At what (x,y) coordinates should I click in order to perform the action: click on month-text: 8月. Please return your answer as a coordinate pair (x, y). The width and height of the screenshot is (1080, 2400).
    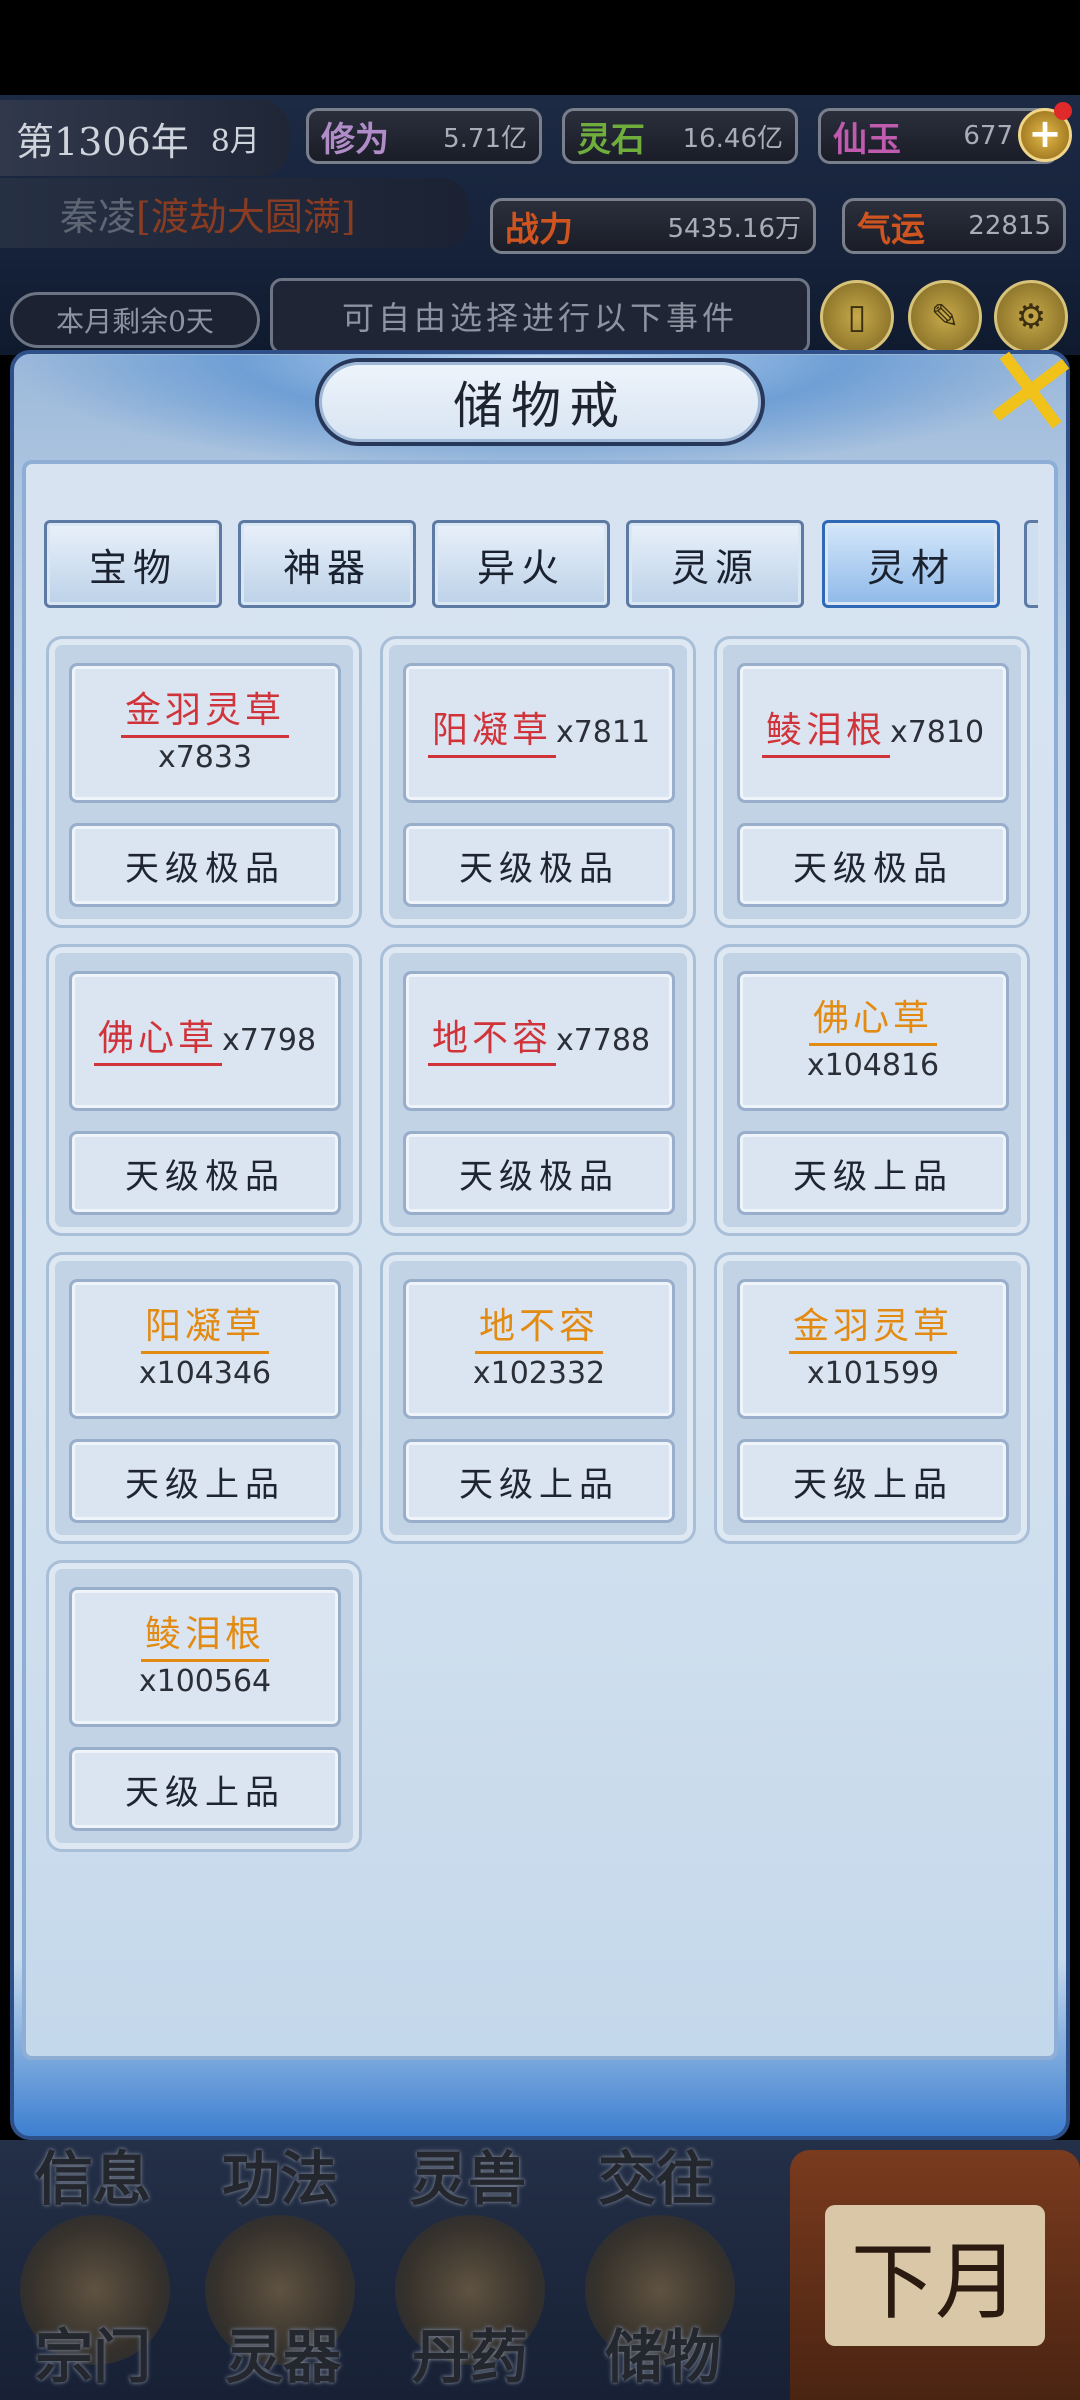
    Looking at the image, I should click on (235, 141).